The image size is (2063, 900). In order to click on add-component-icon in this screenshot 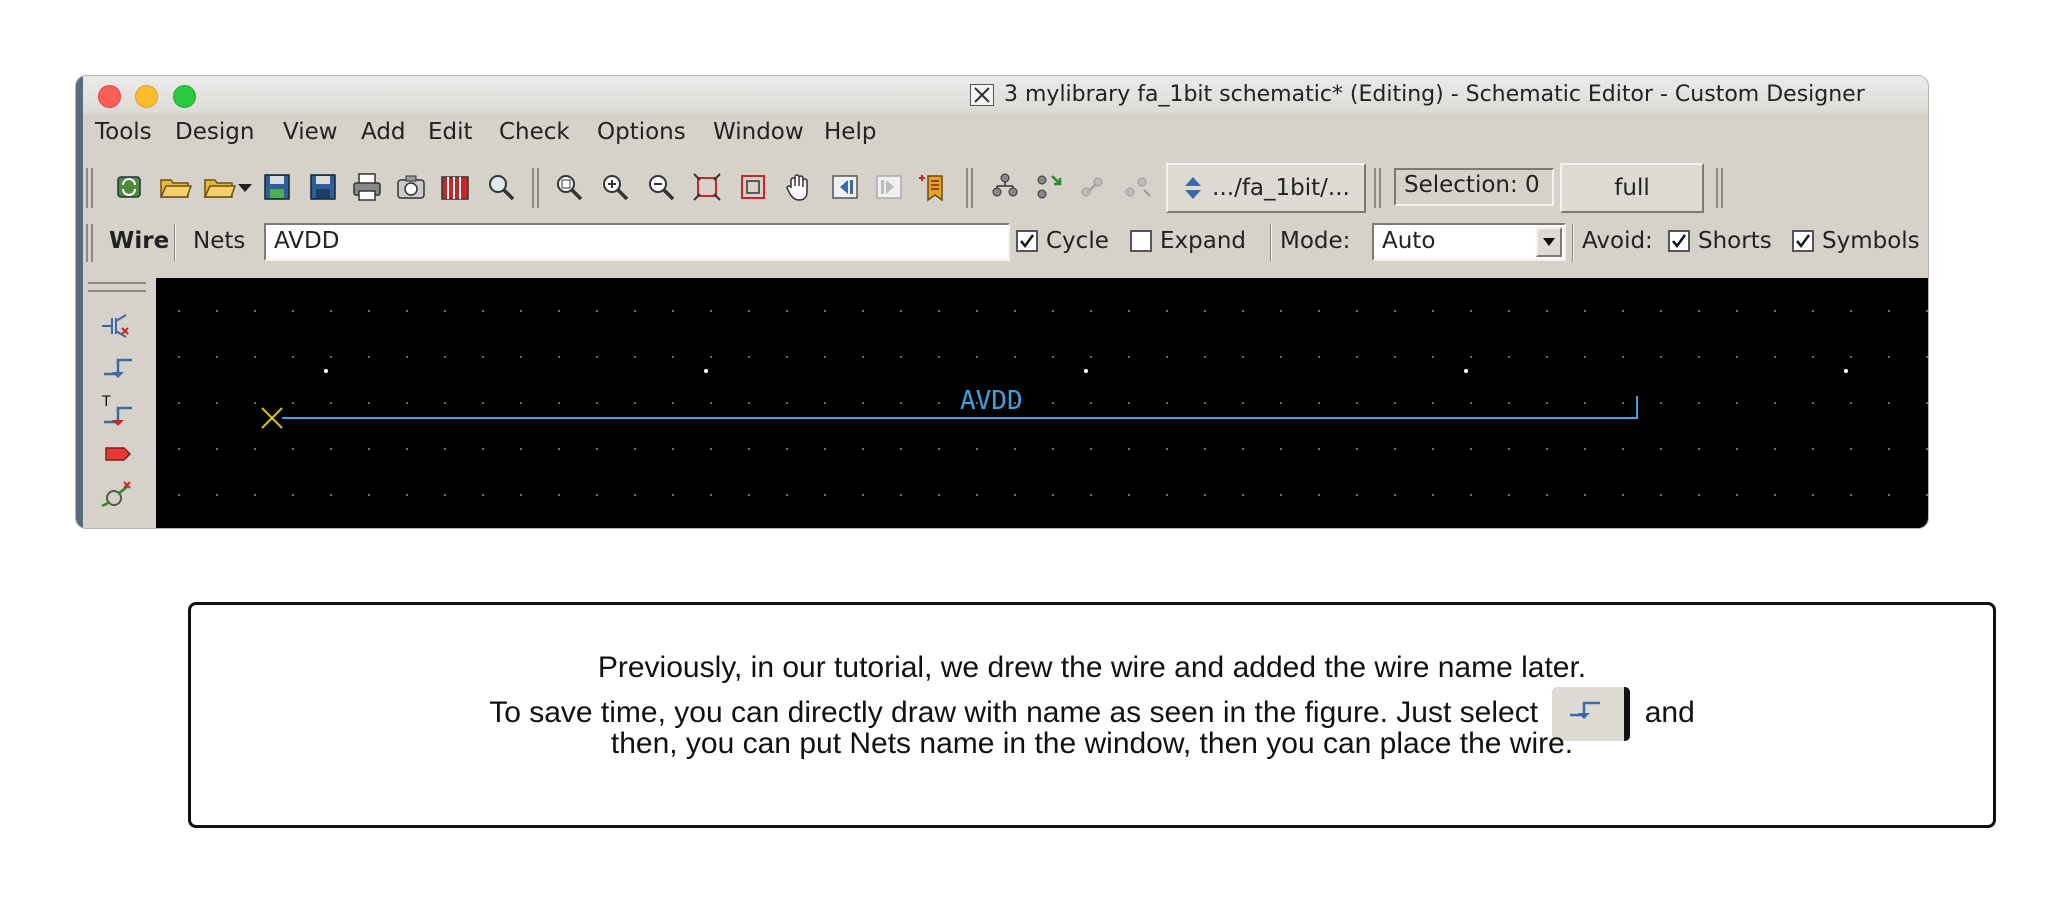, I will do `click(118, 496)`.